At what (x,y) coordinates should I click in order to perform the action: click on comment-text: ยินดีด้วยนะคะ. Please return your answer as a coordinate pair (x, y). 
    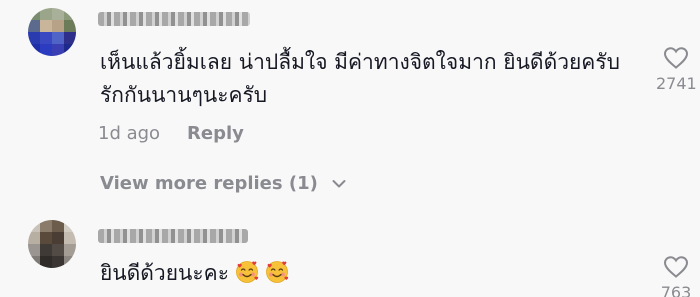
    Looking at the image, I should click on (194, 273).